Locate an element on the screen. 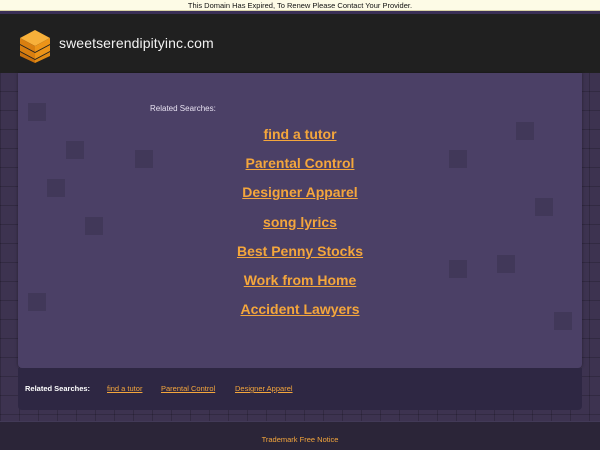 The image size is (600, 450). site-header: sweetserendipityinc.com is located at coordinates (300, 42).